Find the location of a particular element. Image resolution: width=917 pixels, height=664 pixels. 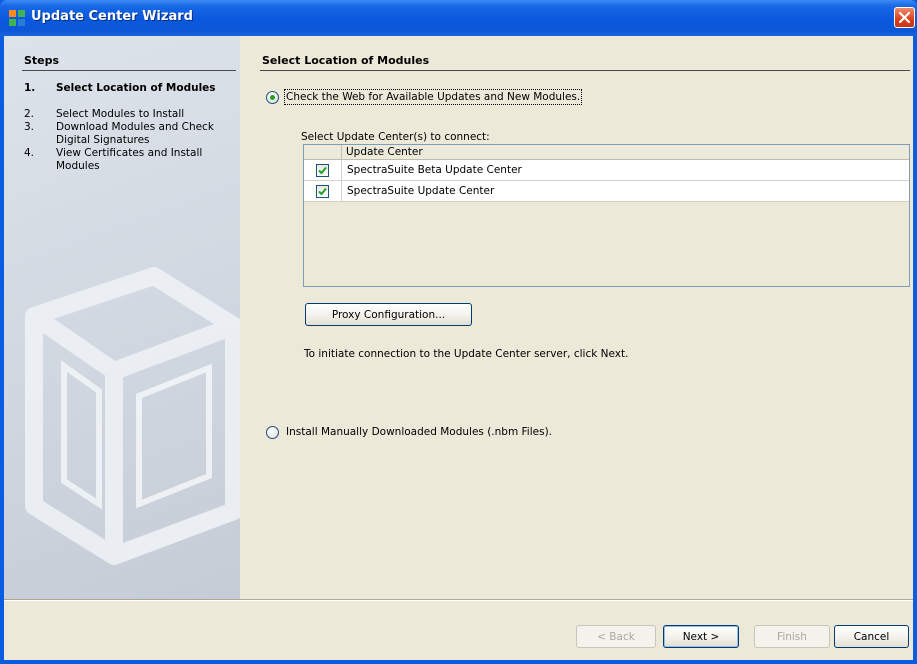

update-center-name: SpectraSuite Update Center is located at coordinates (421, 191).